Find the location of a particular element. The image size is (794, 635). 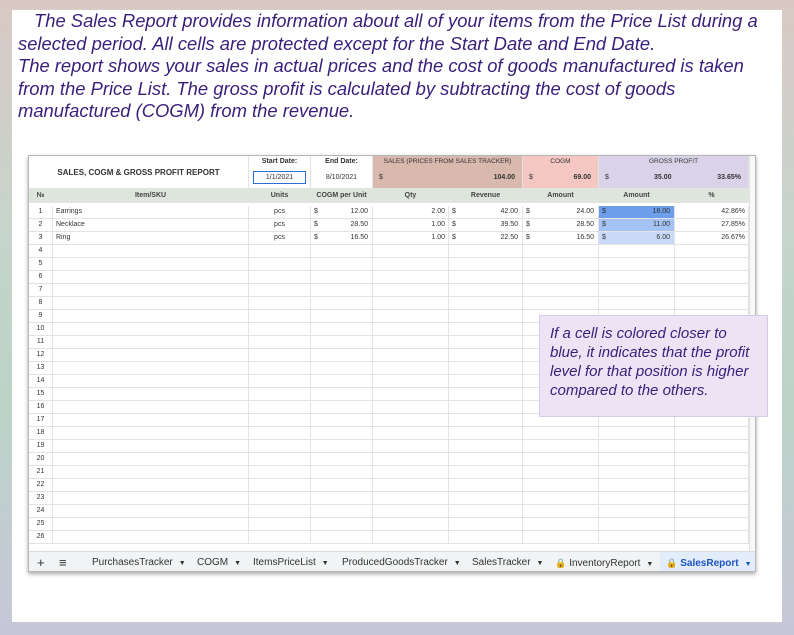

start-date-input: 1/1/2021 is located at coordinates (279, 177).